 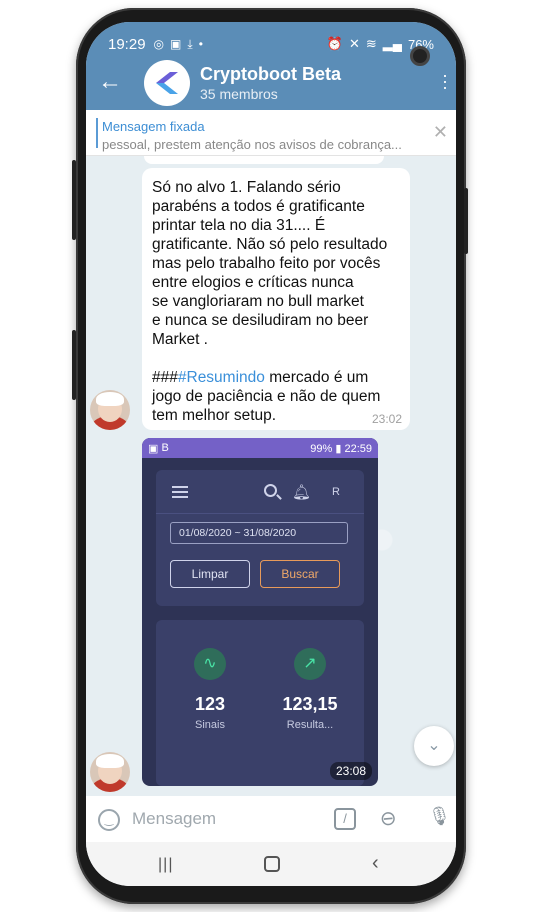 What do you see at coordinates (270, 74) in the screenshot?
I see `chat-title: Cryptoboot Beta` at bounding box center [270, 74].